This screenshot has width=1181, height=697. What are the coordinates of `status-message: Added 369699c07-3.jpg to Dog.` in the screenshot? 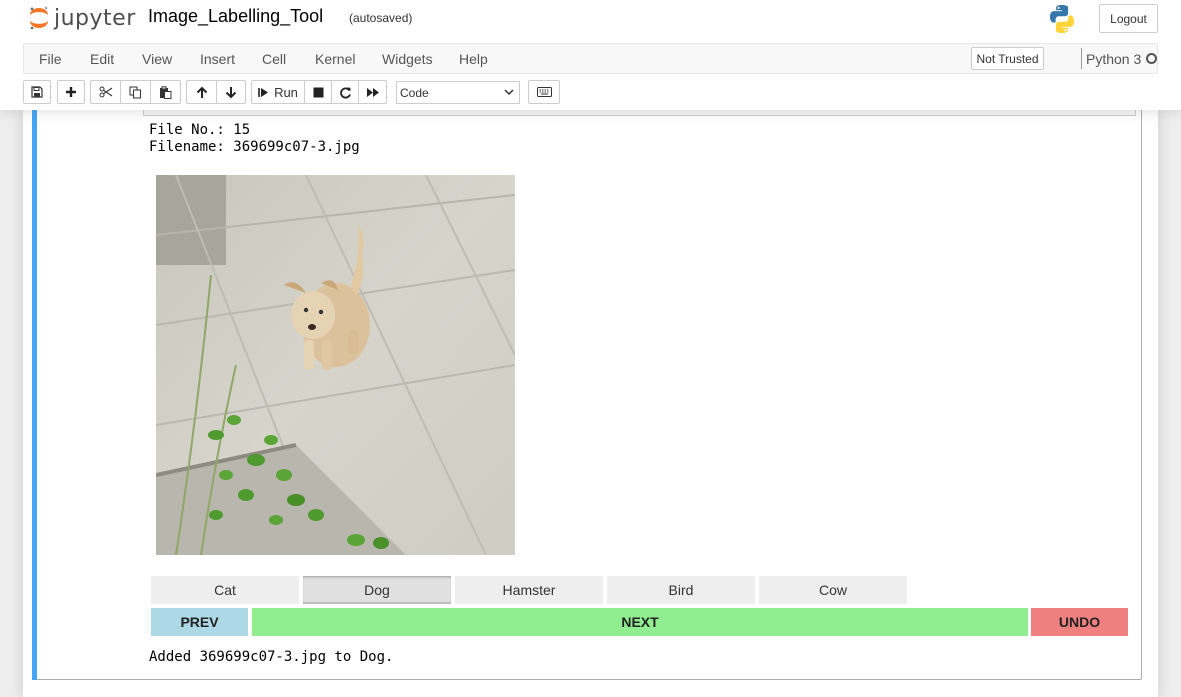 It's located at (271, 657).